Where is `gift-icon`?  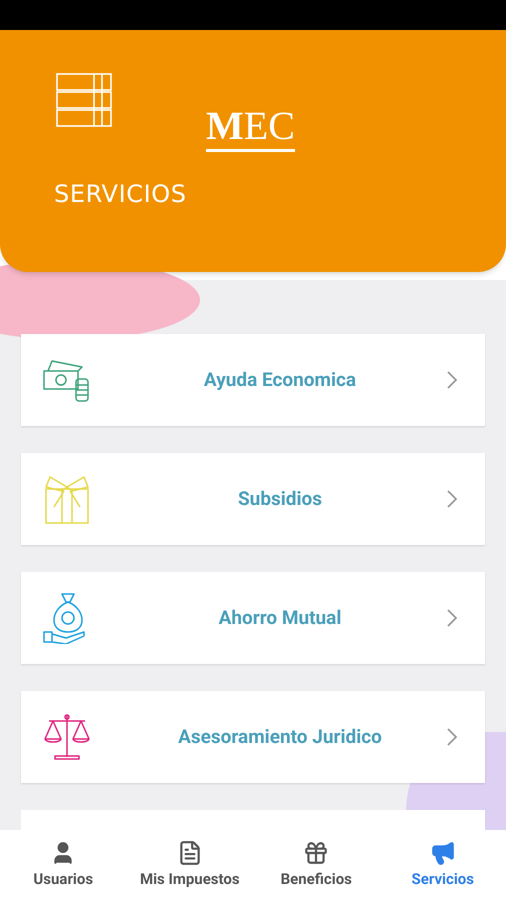 gift-icon is located at coordinates (316, 853).